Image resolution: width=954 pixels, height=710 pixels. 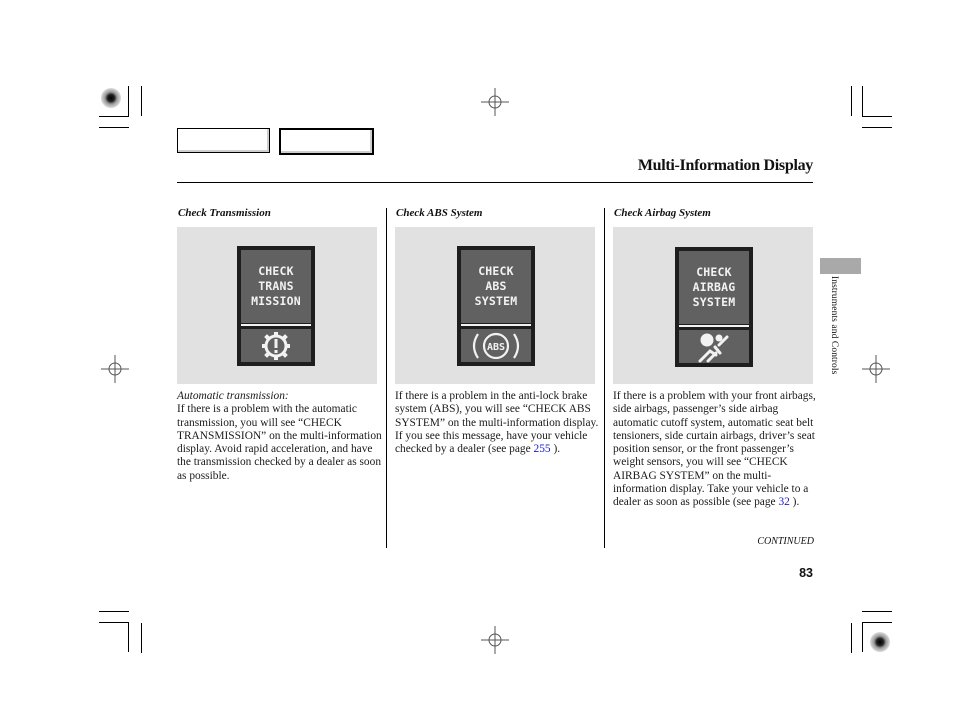 What do you see at coordinates (495, 102) in the screenshot?
I see `crosshair-top-icon` at bounding box center [495, 102].